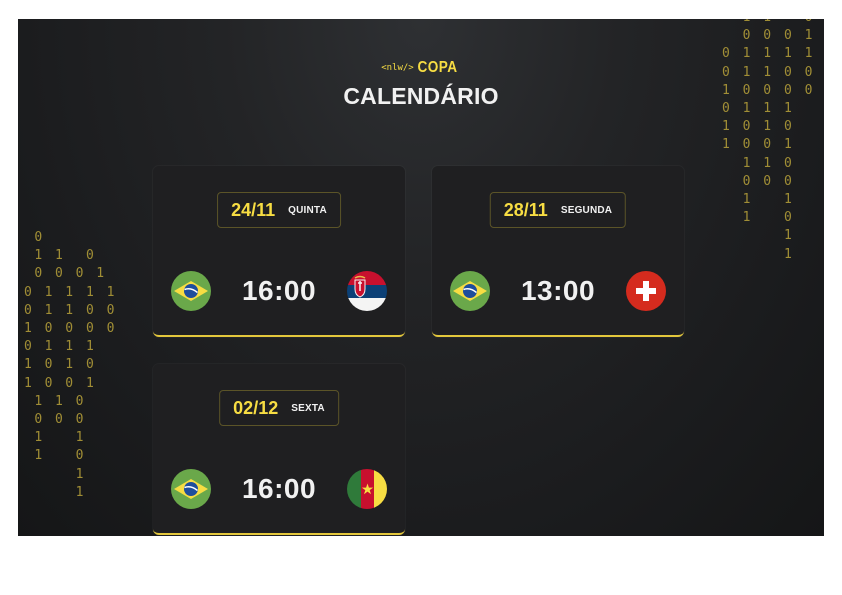  Describe the element at coordinates (558, 251) in the screenshot. I see `match-card: 28/11 SEGUNDA 13:00` at that location.